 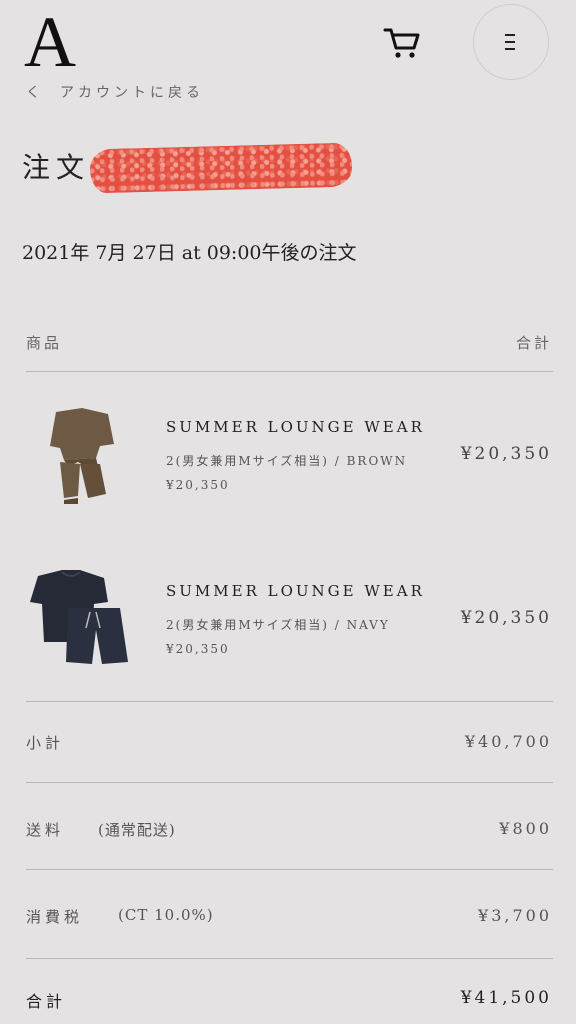 I want to click on total-label: 合計, so click(x=46, y=1001).